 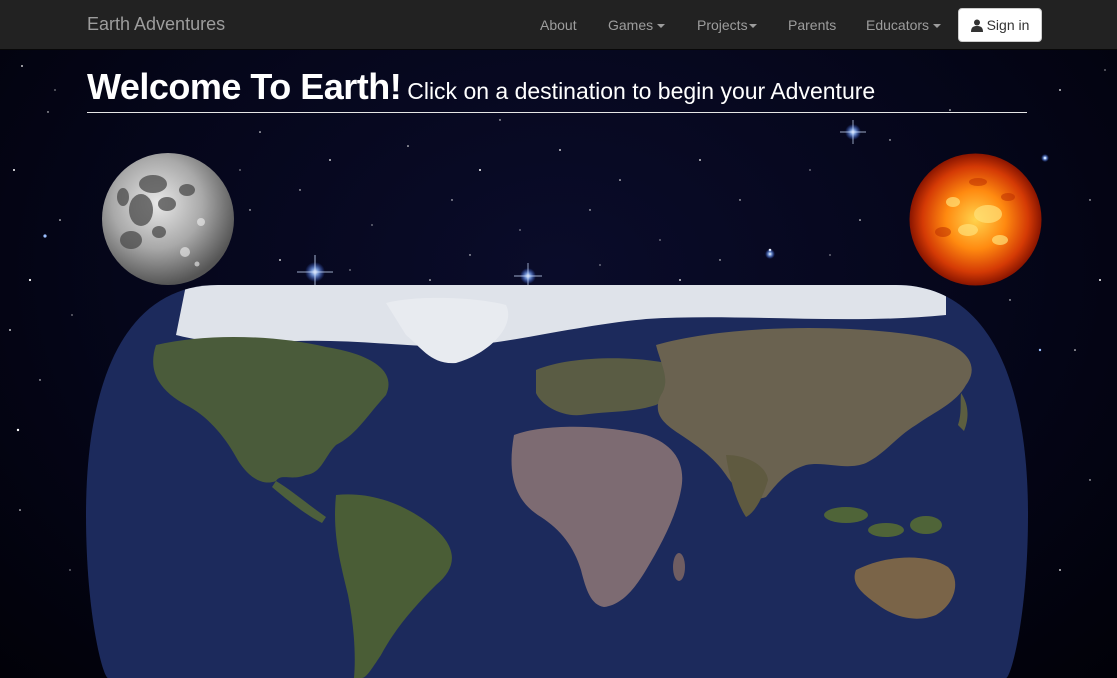 I want to click on page-title: Welcome To Earth!, so click(x=244, y=86).